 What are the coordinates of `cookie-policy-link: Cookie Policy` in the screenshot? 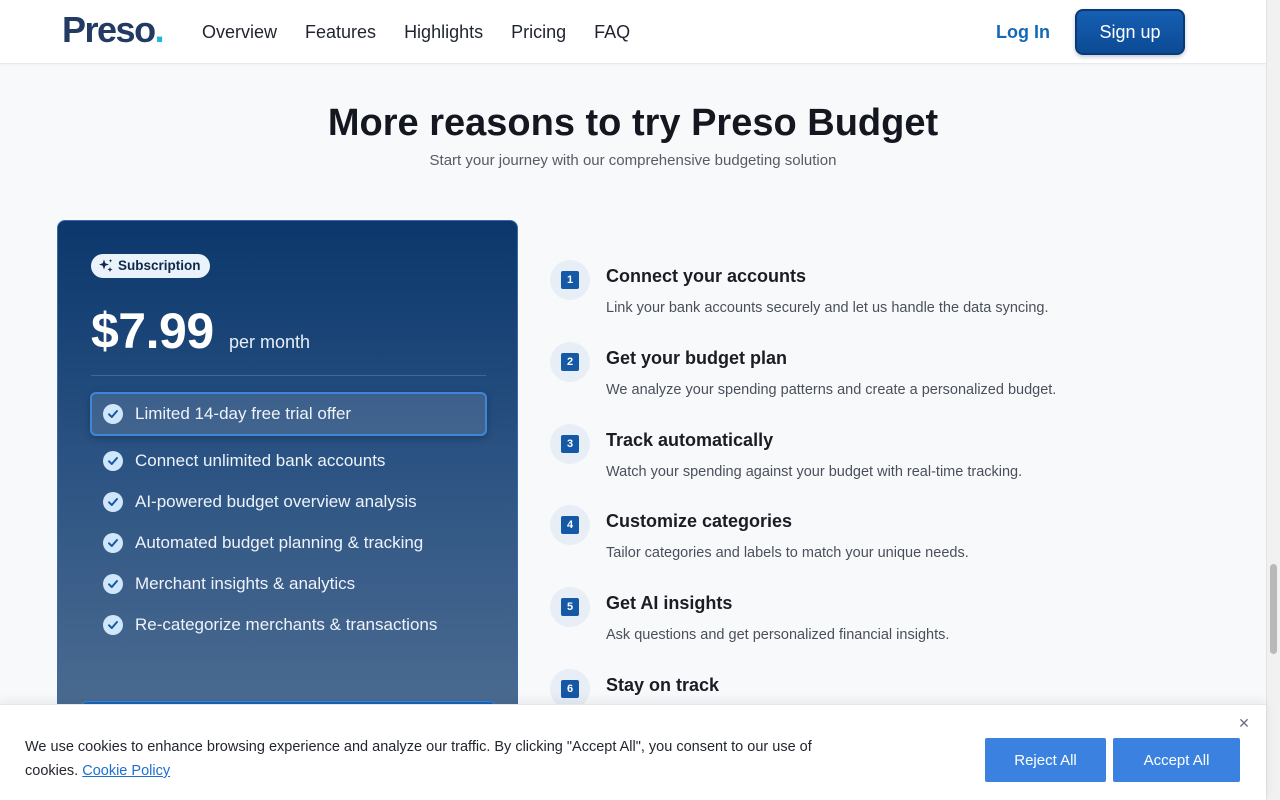 It's located at (126, 771).